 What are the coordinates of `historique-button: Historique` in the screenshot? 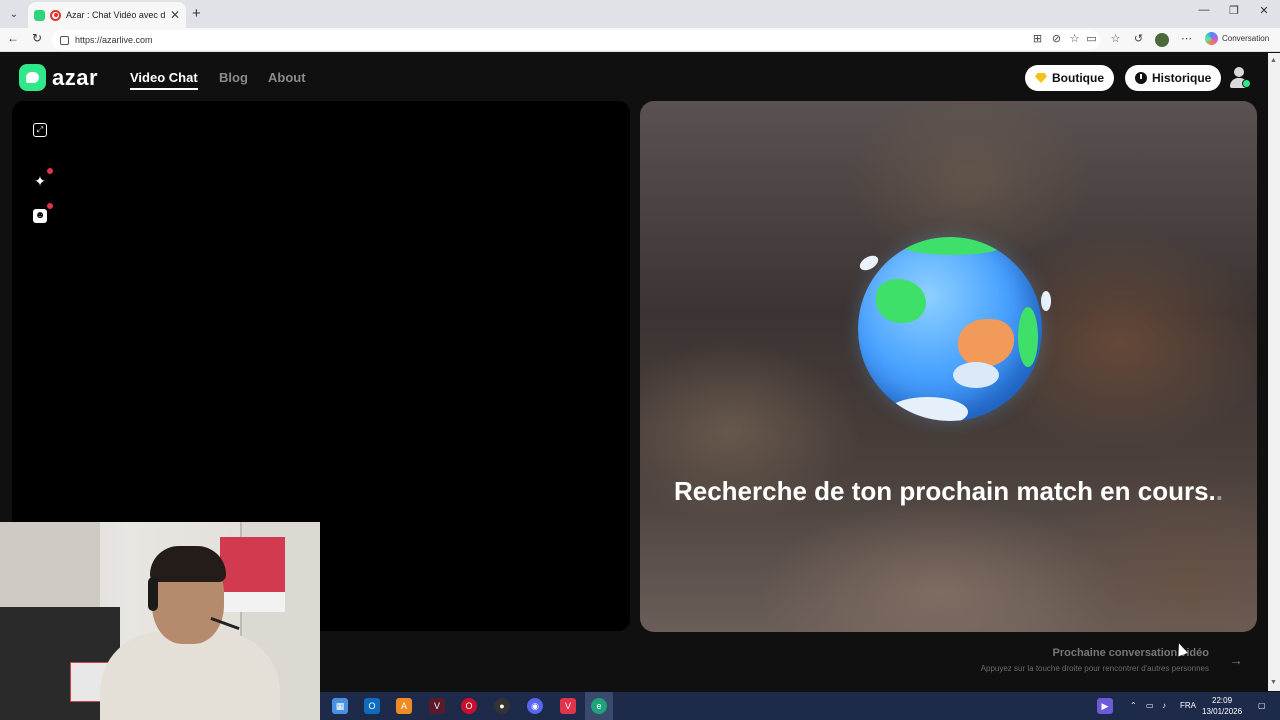 It's located at (1173, 78).